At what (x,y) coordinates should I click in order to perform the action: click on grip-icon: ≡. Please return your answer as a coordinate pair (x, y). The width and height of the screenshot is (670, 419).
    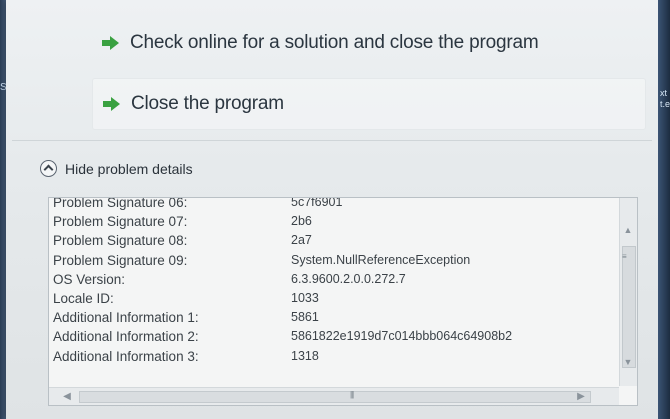
    Looking at the image, I should click on (624, 256).